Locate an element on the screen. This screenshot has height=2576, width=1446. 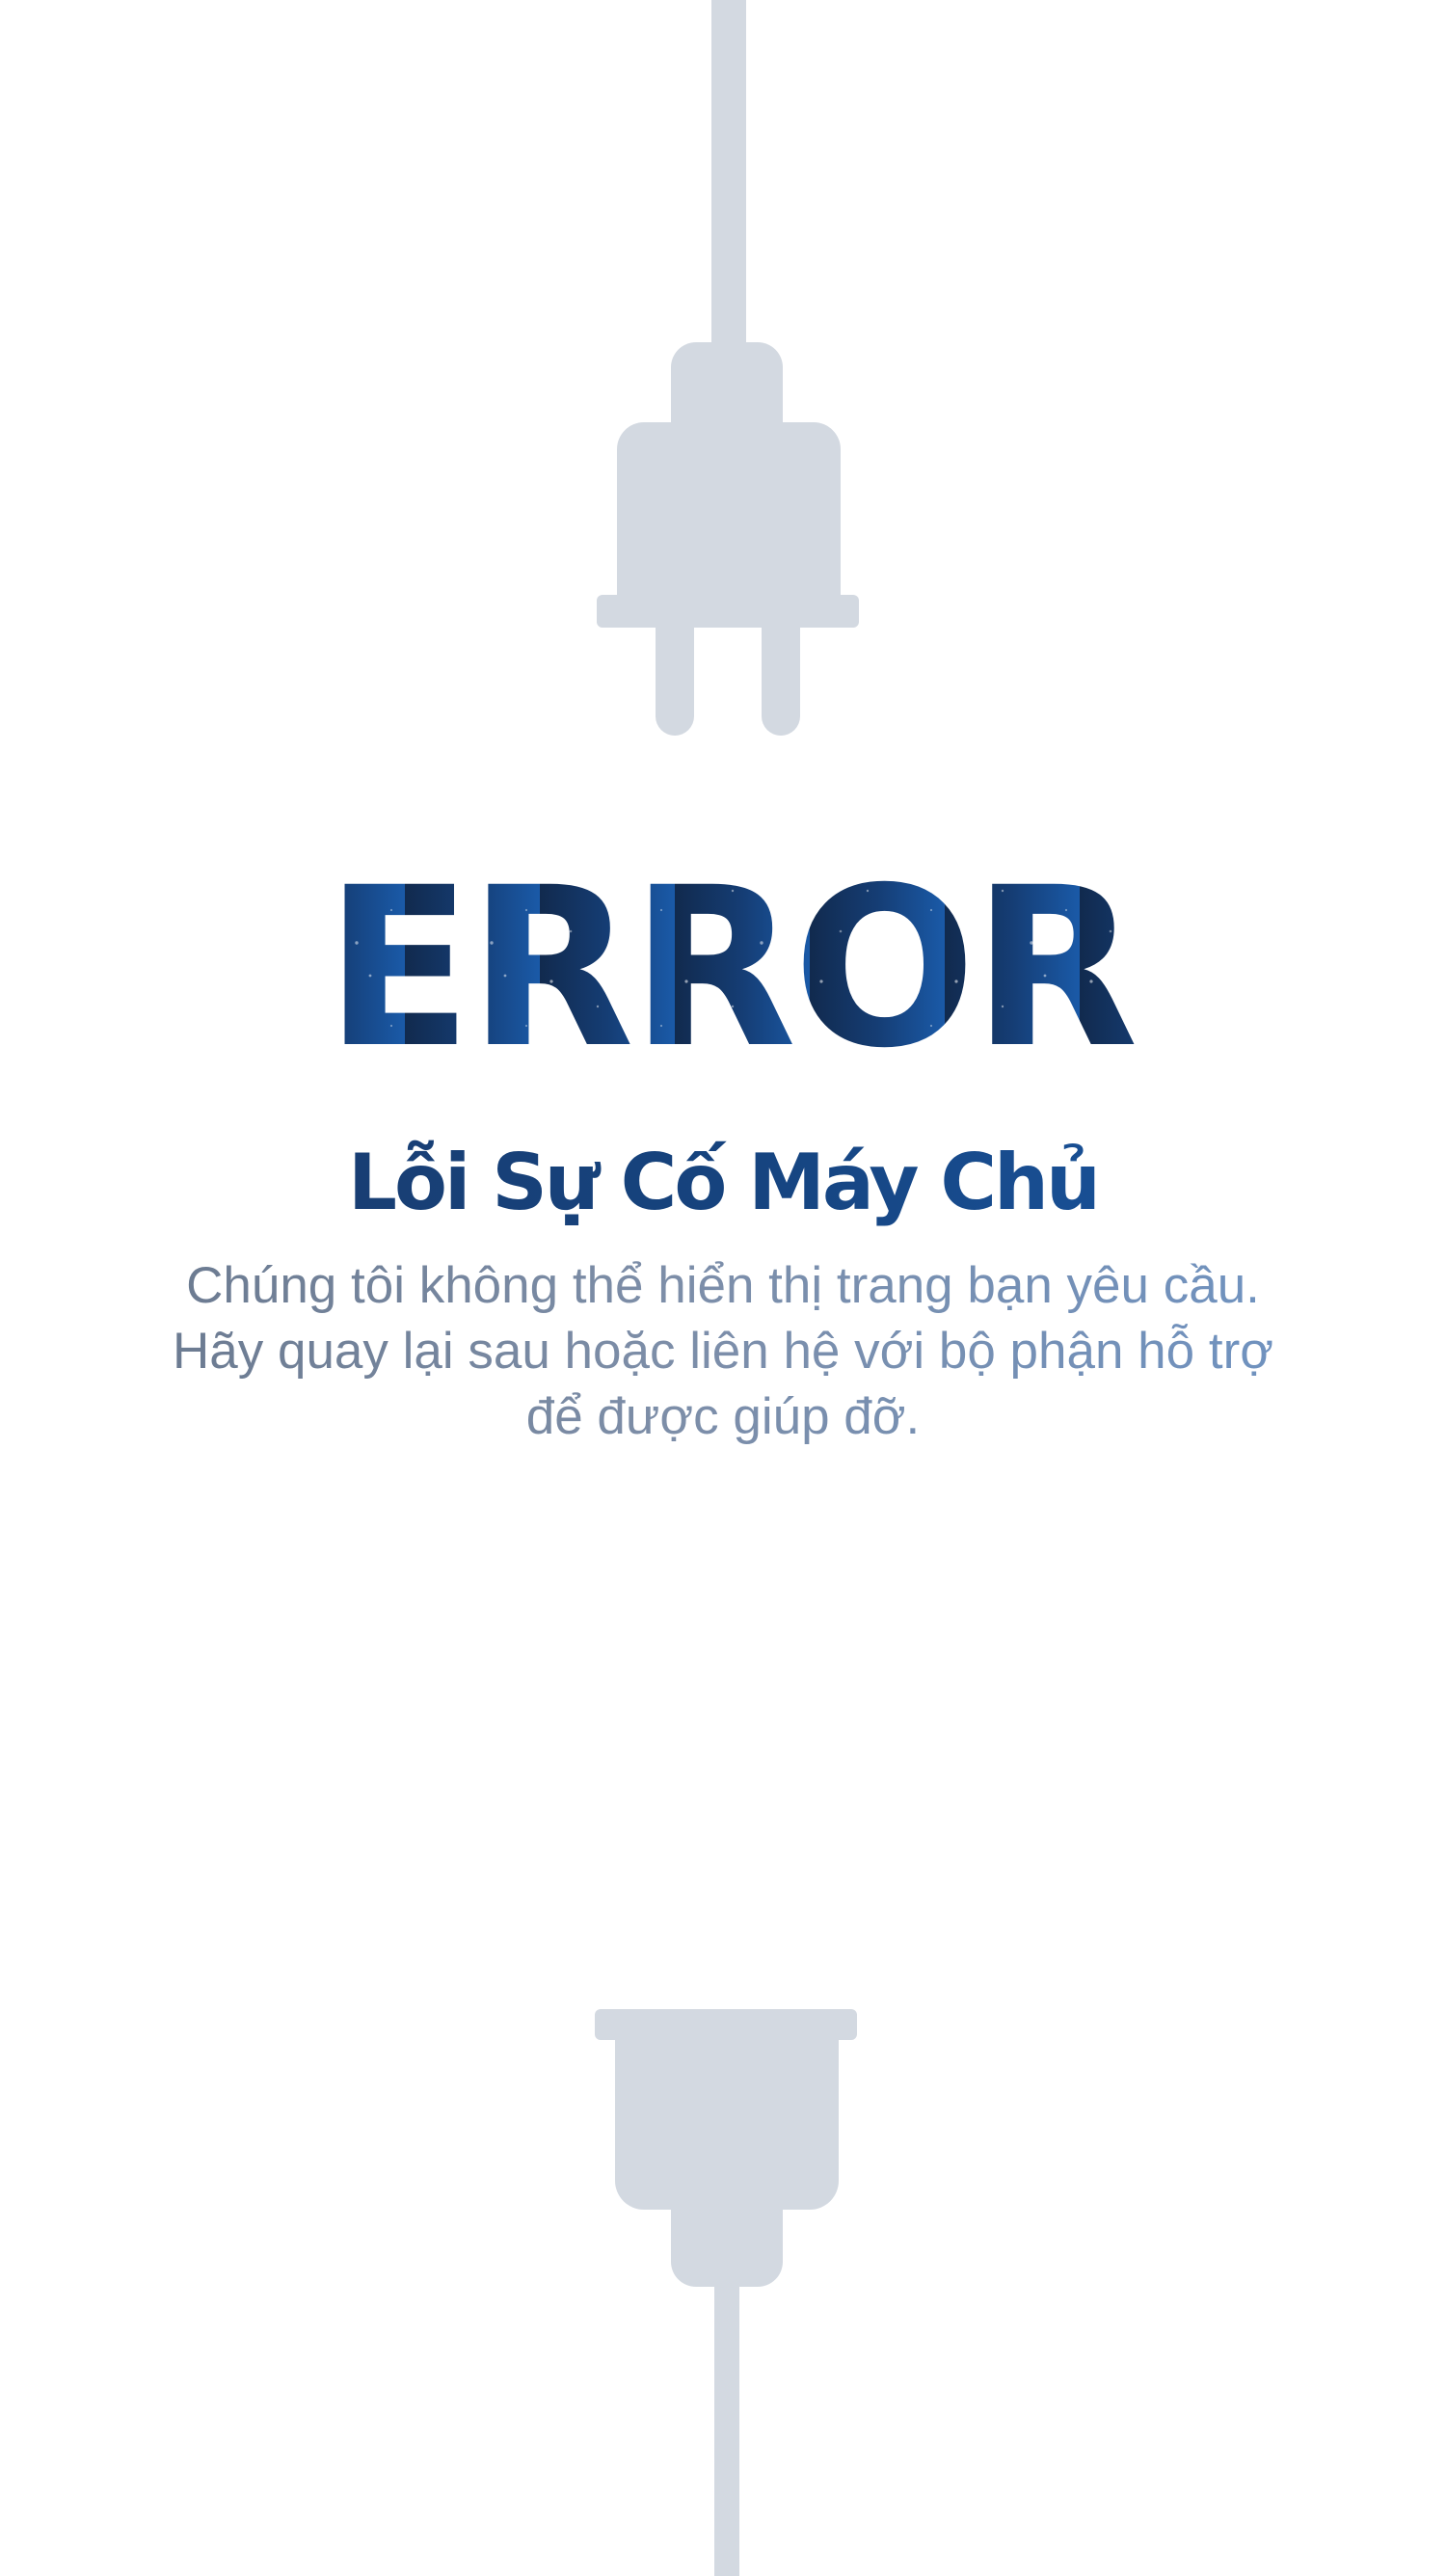
page-title: Lỗi Sự Cố Máy Chủ is located at coordinates (723, 1183).